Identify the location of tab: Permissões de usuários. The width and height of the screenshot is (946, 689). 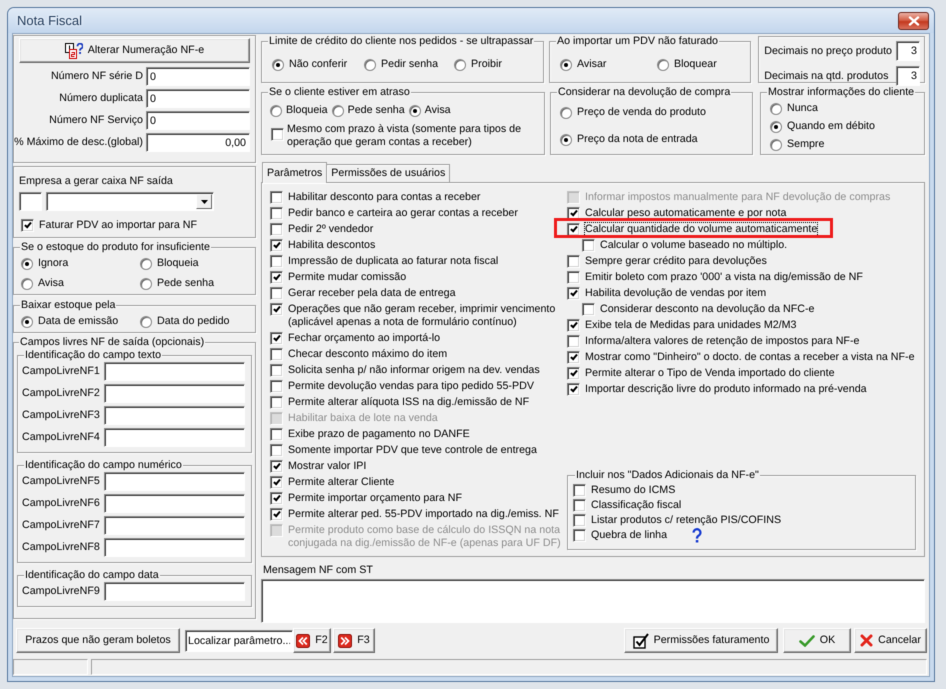
(388, 173).